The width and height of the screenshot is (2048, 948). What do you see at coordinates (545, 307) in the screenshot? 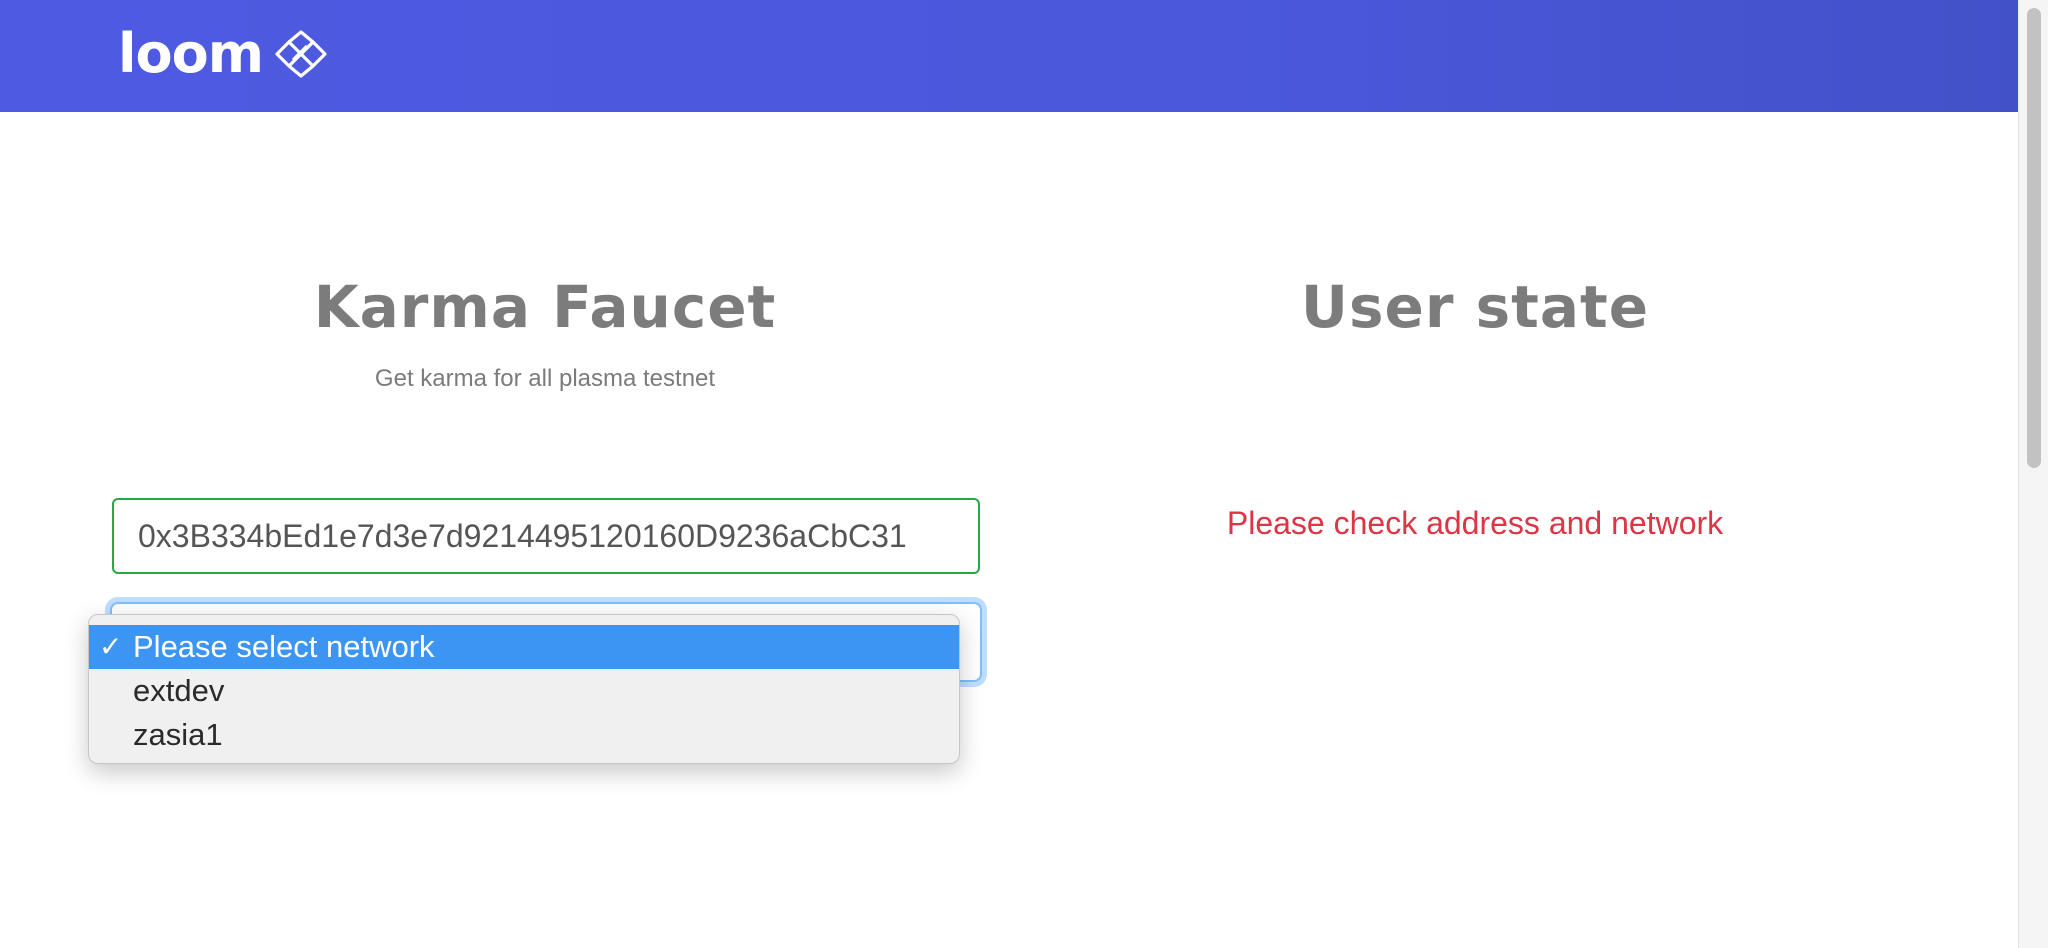
I see `faucet-title: Karma Faucet` at bounding box center [545, 307].